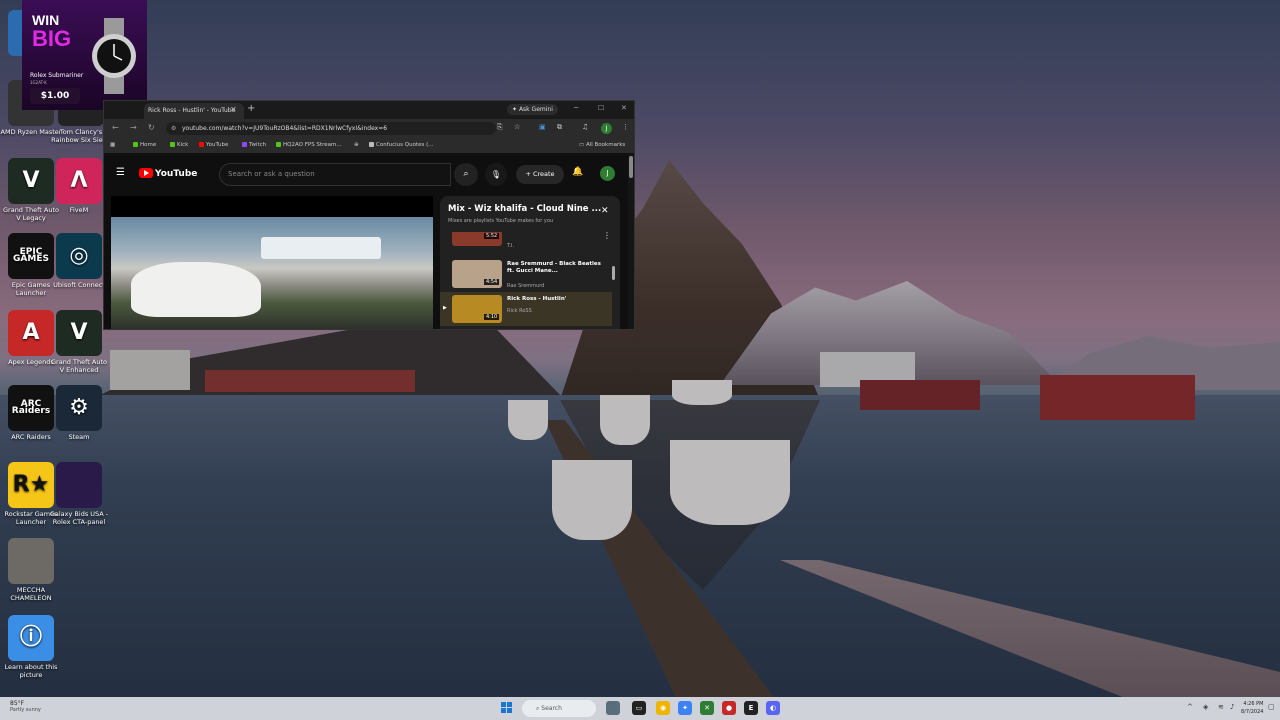 This screenshot has width=1280, height=720. I want to click on video-player, so click(272, 262).